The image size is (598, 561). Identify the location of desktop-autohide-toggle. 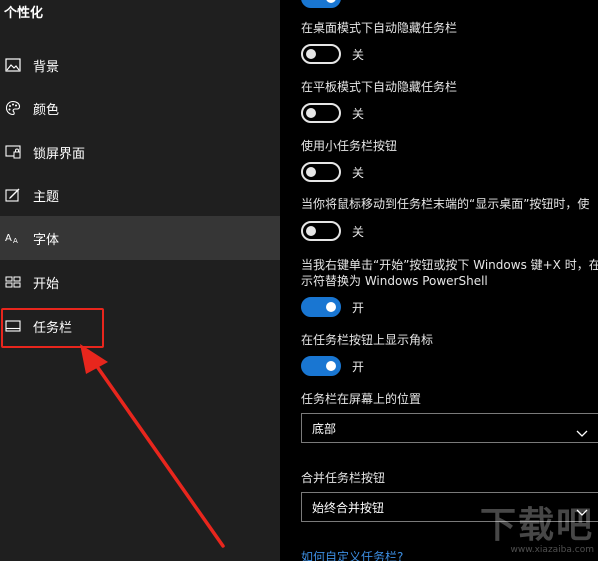
(321, 54).